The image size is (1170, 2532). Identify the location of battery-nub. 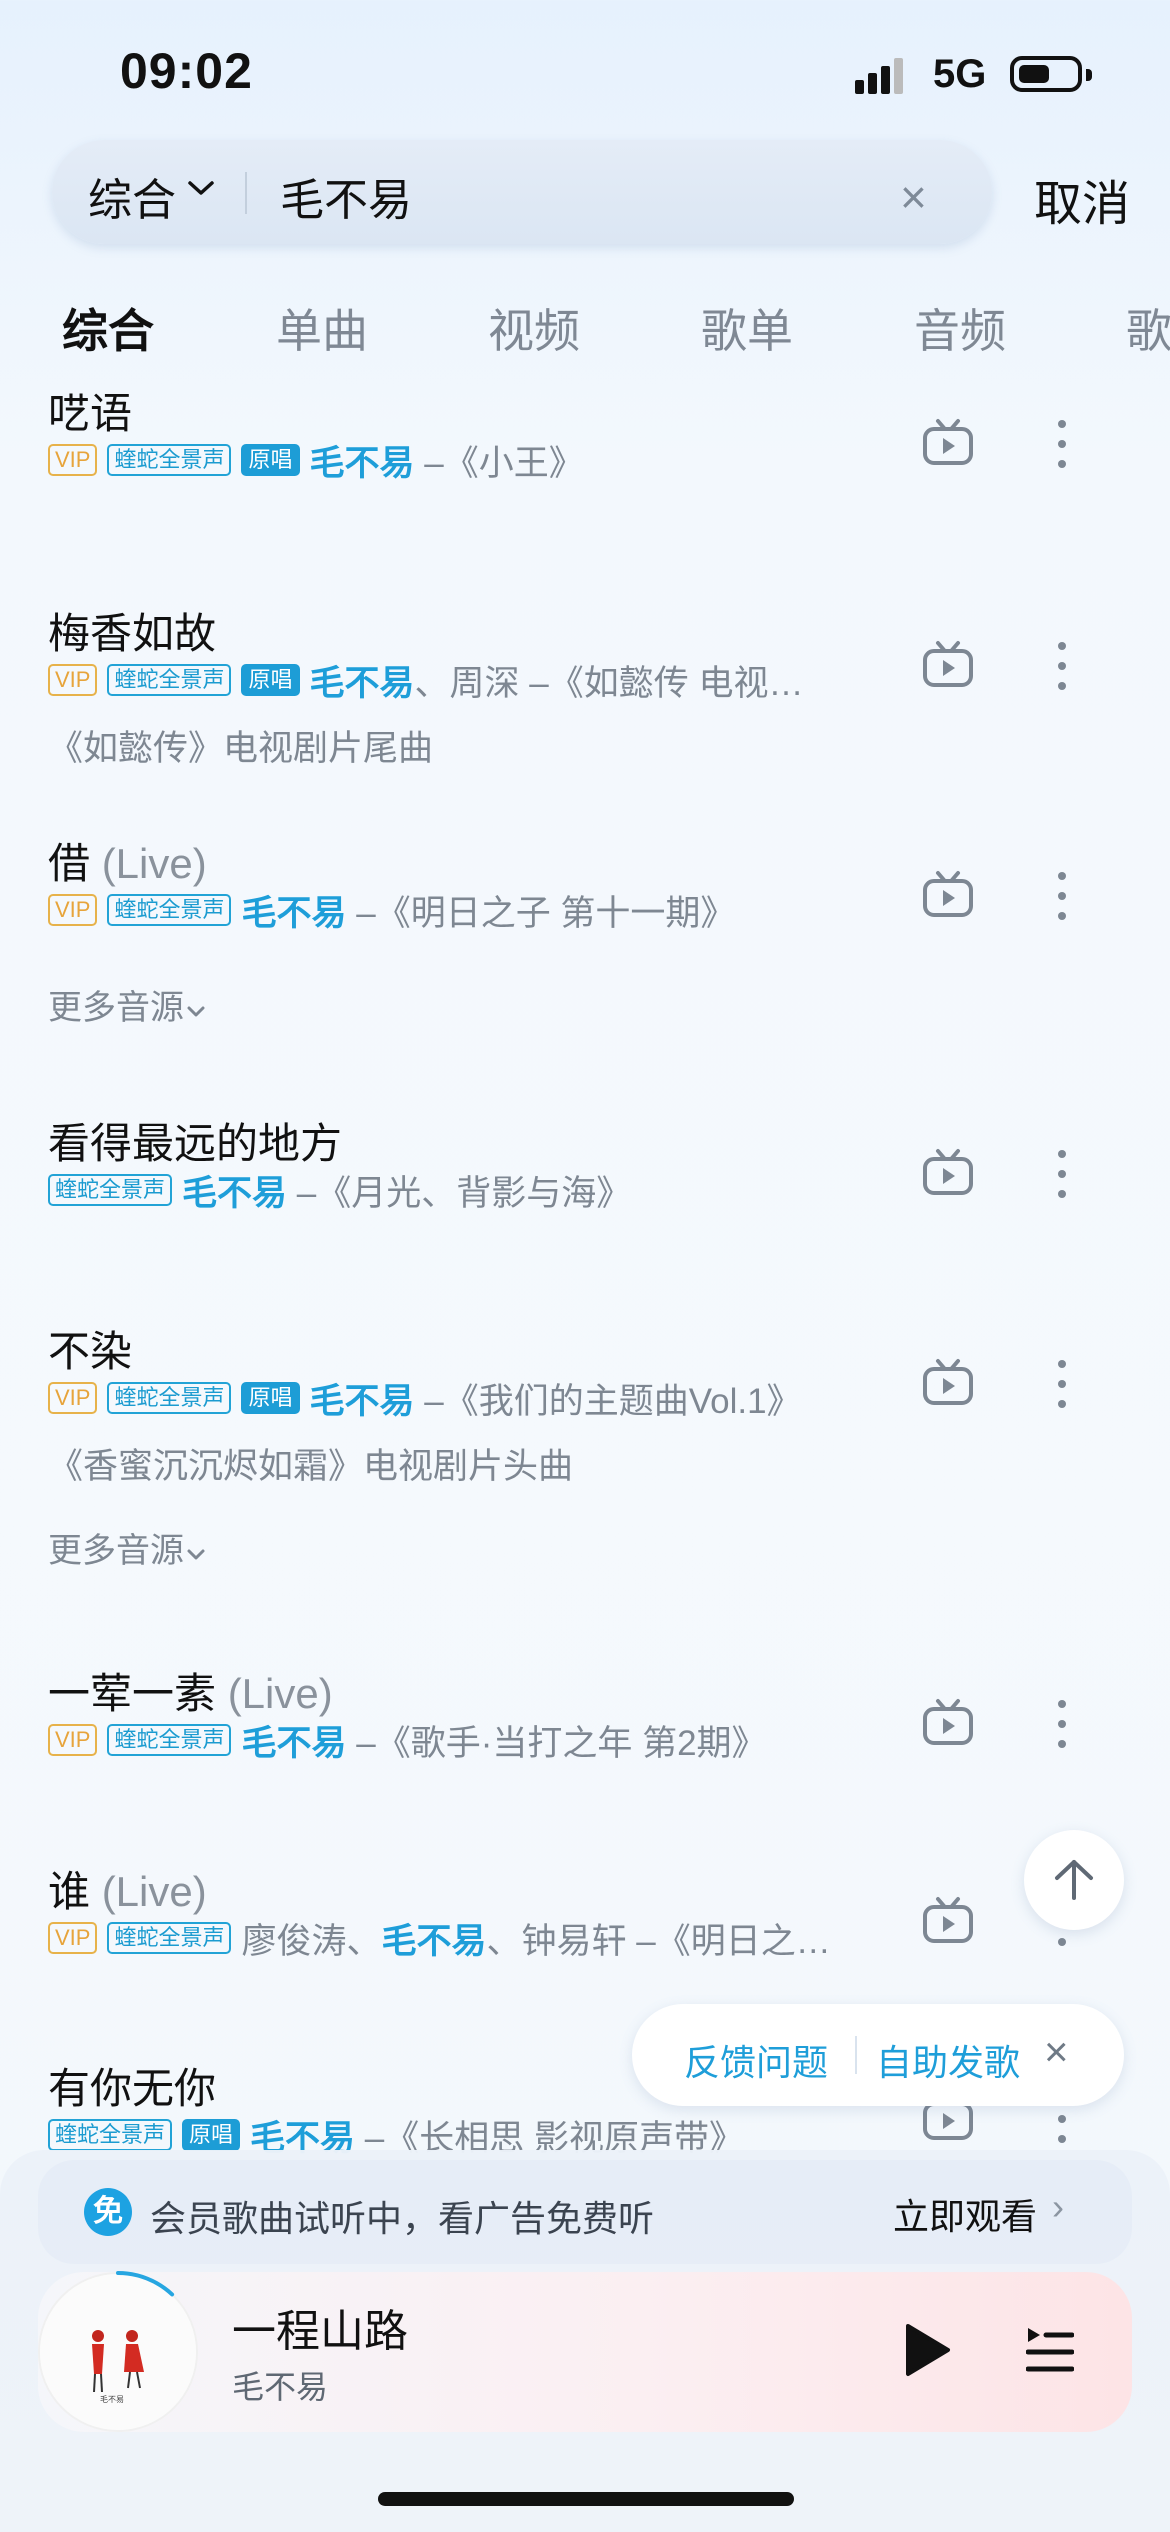
(1089, 75).